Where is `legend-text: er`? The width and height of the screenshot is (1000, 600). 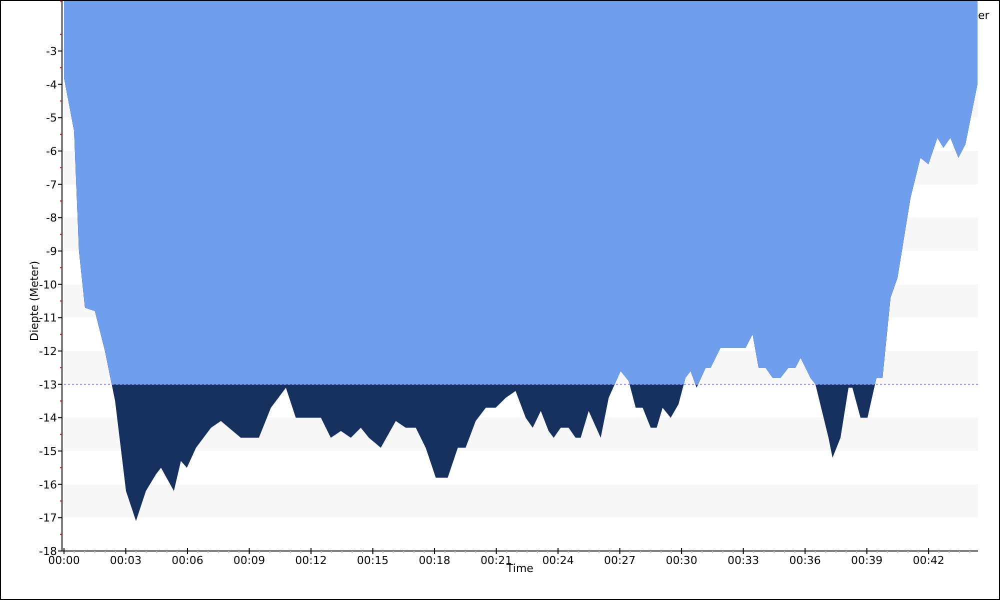
legend-text: er is located at coordinates (984, 15).